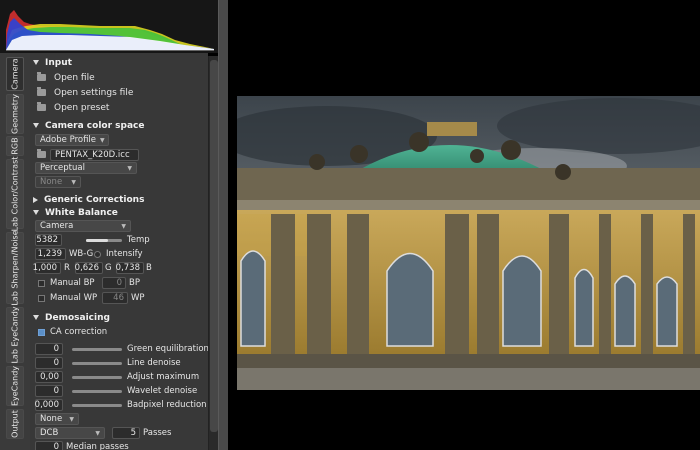 The width and height of the screenshot is (700, 450). Describe the element at coordinates (15, 146) in the screenshot. I see `tab-rgb: RGB` at that location.